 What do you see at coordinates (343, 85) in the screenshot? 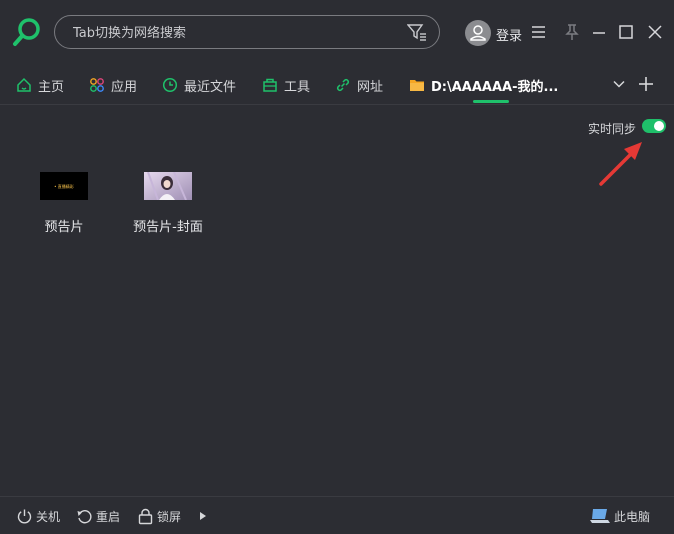
I see `link-icon` at bounding box center [343, 85].